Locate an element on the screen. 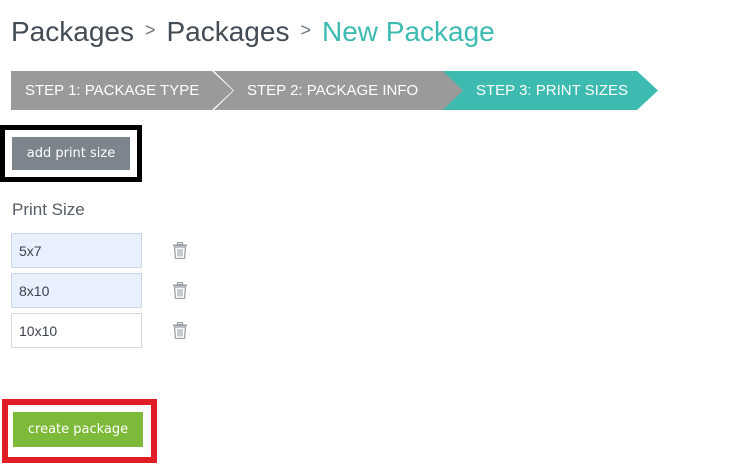 This screenshot has width=730, height=469. create-package-button: create package is located at coordinates (78, 429).